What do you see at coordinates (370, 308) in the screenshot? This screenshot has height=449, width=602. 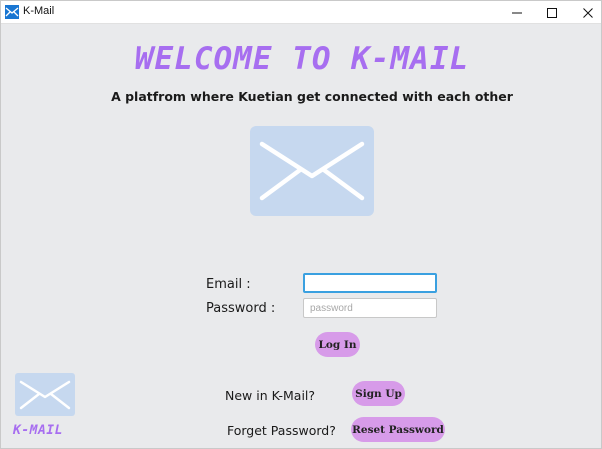 I see `password-field` at bounding box center [370, 308].